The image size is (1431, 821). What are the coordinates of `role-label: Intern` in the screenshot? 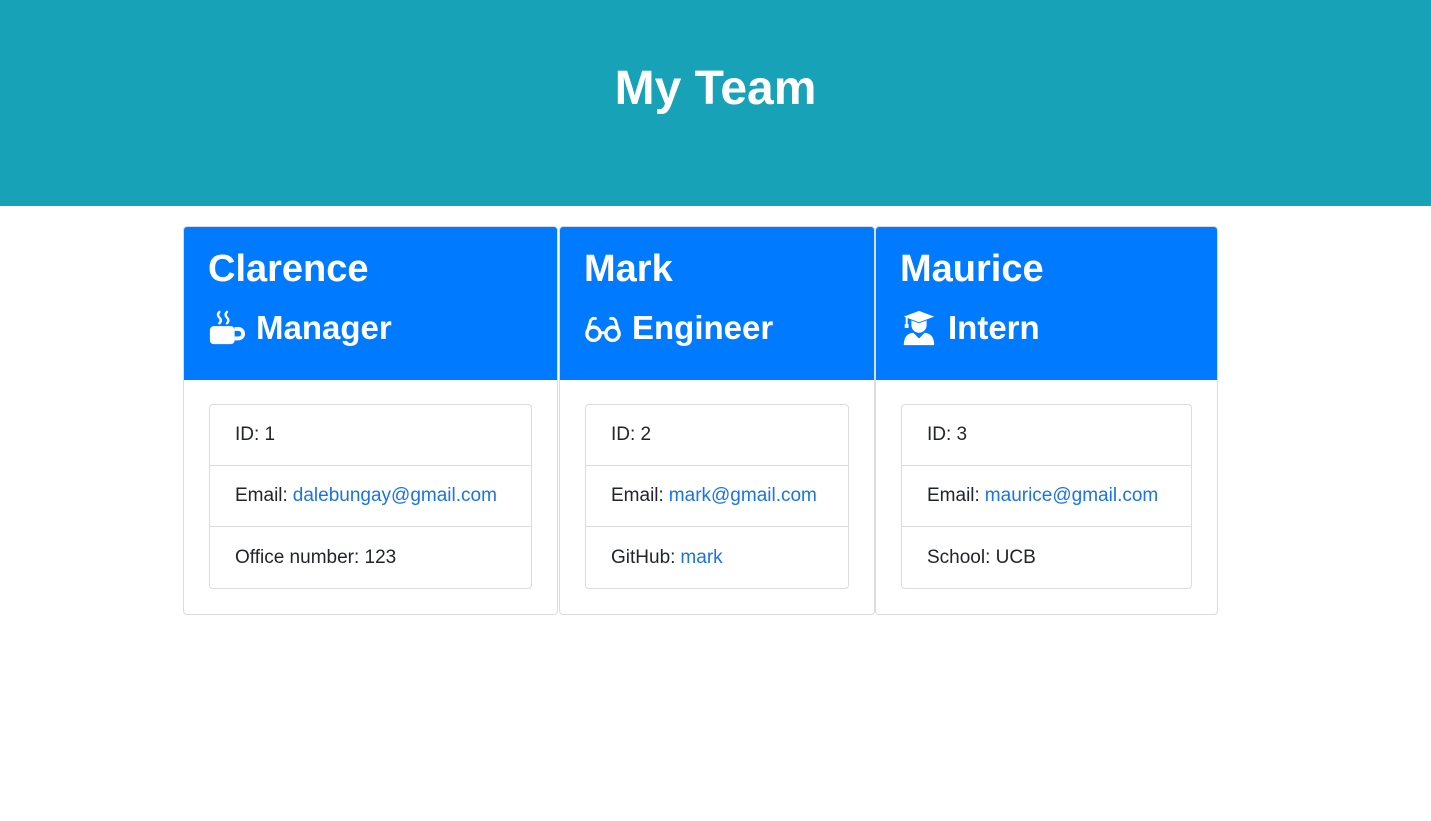 It's located at (994, 327).